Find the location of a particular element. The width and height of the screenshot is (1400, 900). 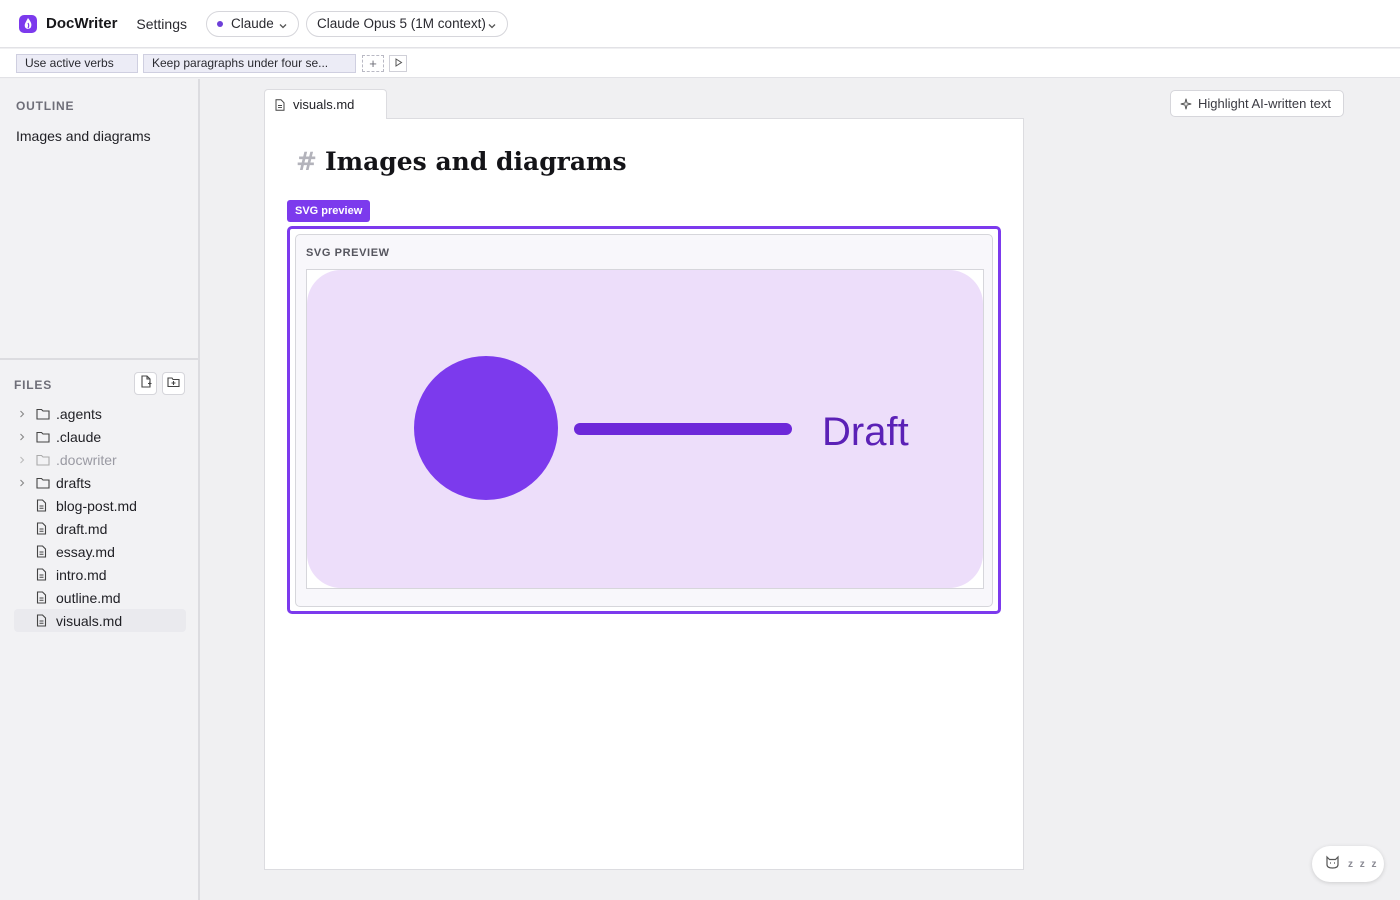

tree-folder-drafts: drafts is located at coordinates (100, 482).